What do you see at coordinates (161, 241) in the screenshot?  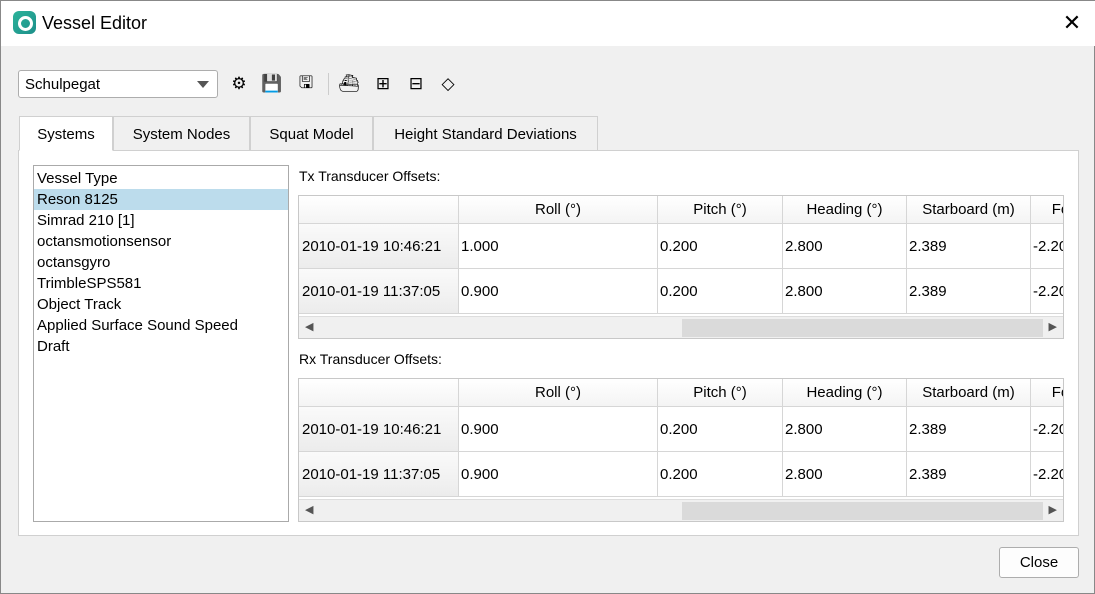 I see `system-list-item: octansmotionsensor` at bounding box center [161, 241].